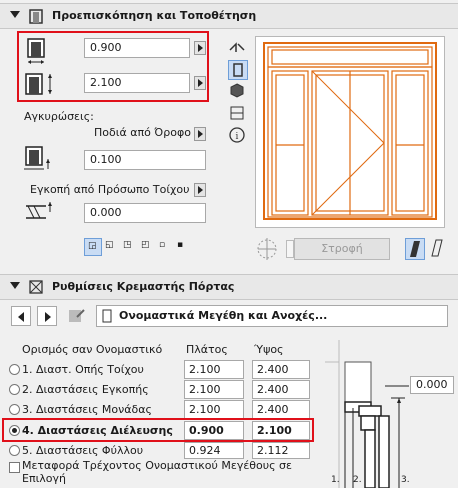 The image size is (458, 488). Describe the element at coordinates (143, 286) in the screenshot. I see `section-title: Ρυθμίσεις Κρεμαστής Πόρτας` at that location.